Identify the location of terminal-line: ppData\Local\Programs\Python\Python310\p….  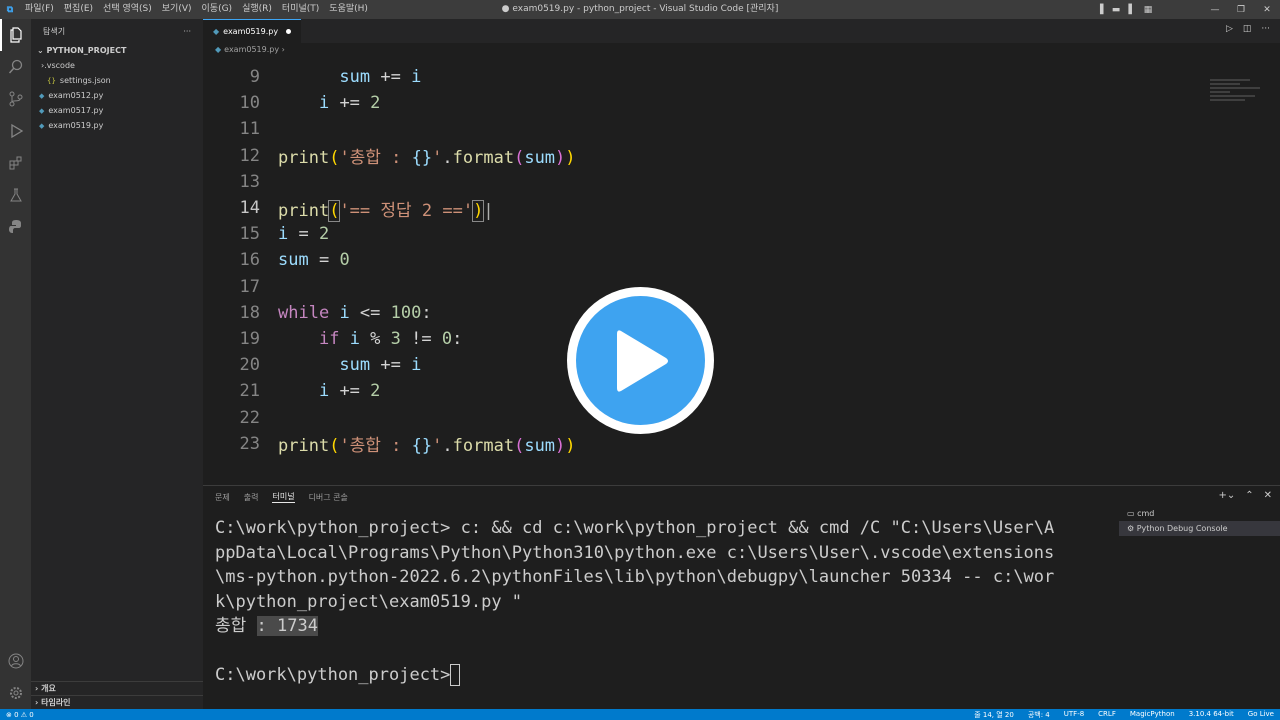
(635, 552).